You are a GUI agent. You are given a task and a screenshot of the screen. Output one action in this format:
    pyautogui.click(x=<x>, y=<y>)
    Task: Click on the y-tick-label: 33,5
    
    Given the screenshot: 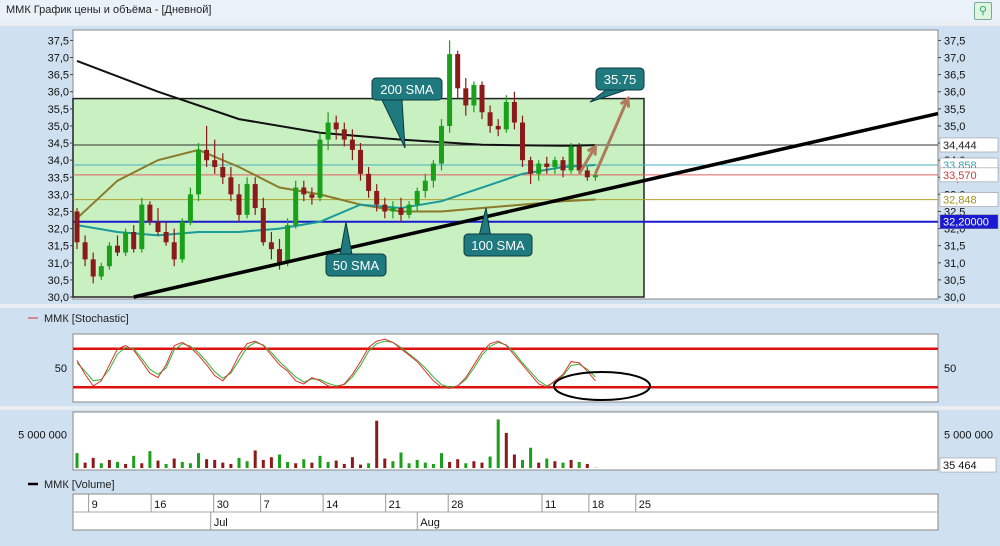 What is the action you would take?
    pyautogui.click(x=58, y=178)
    